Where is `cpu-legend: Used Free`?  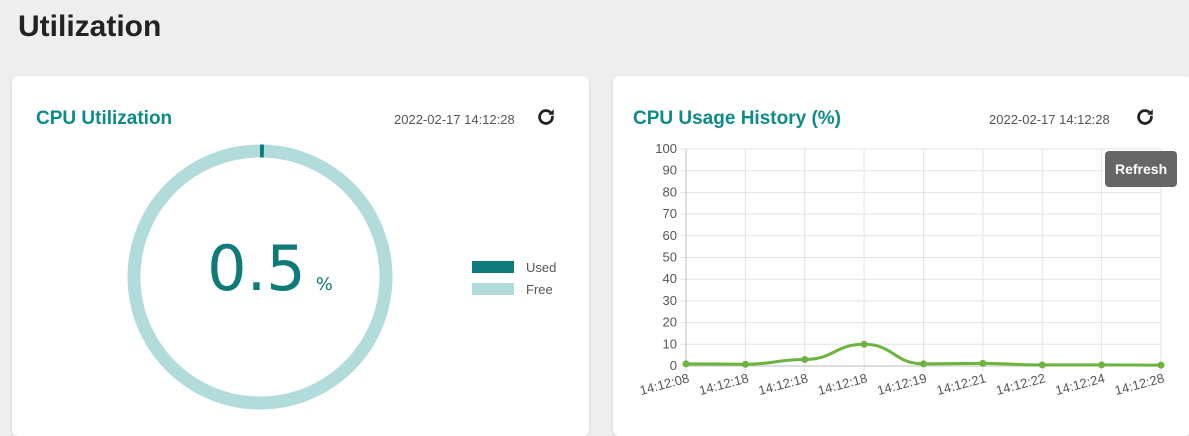 cpu-legend: Used Free is located at coordinates (514, 278).